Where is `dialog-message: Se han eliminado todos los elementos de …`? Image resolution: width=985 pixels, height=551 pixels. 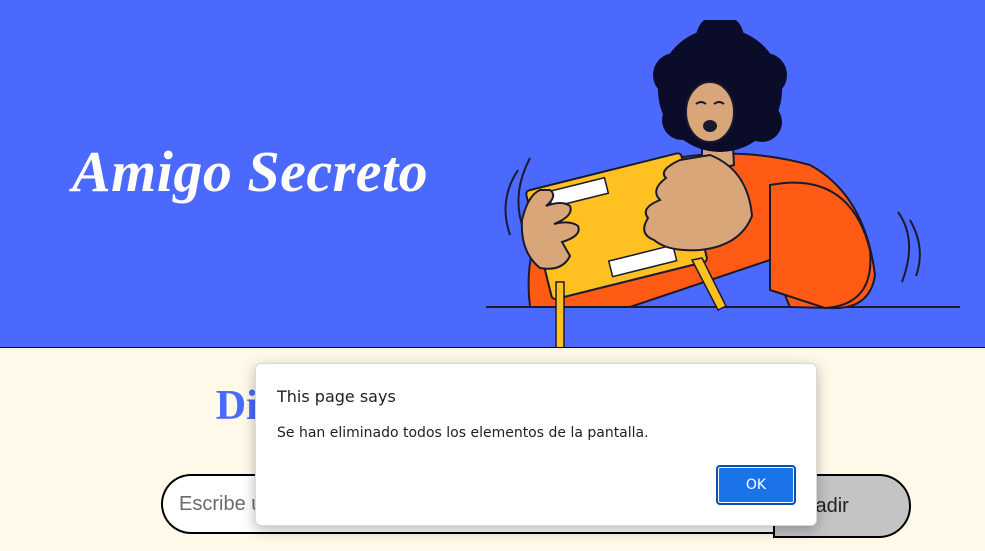
dialog-message: Se han eliminado todos los elementos de … is located at coordinates (463, 433).